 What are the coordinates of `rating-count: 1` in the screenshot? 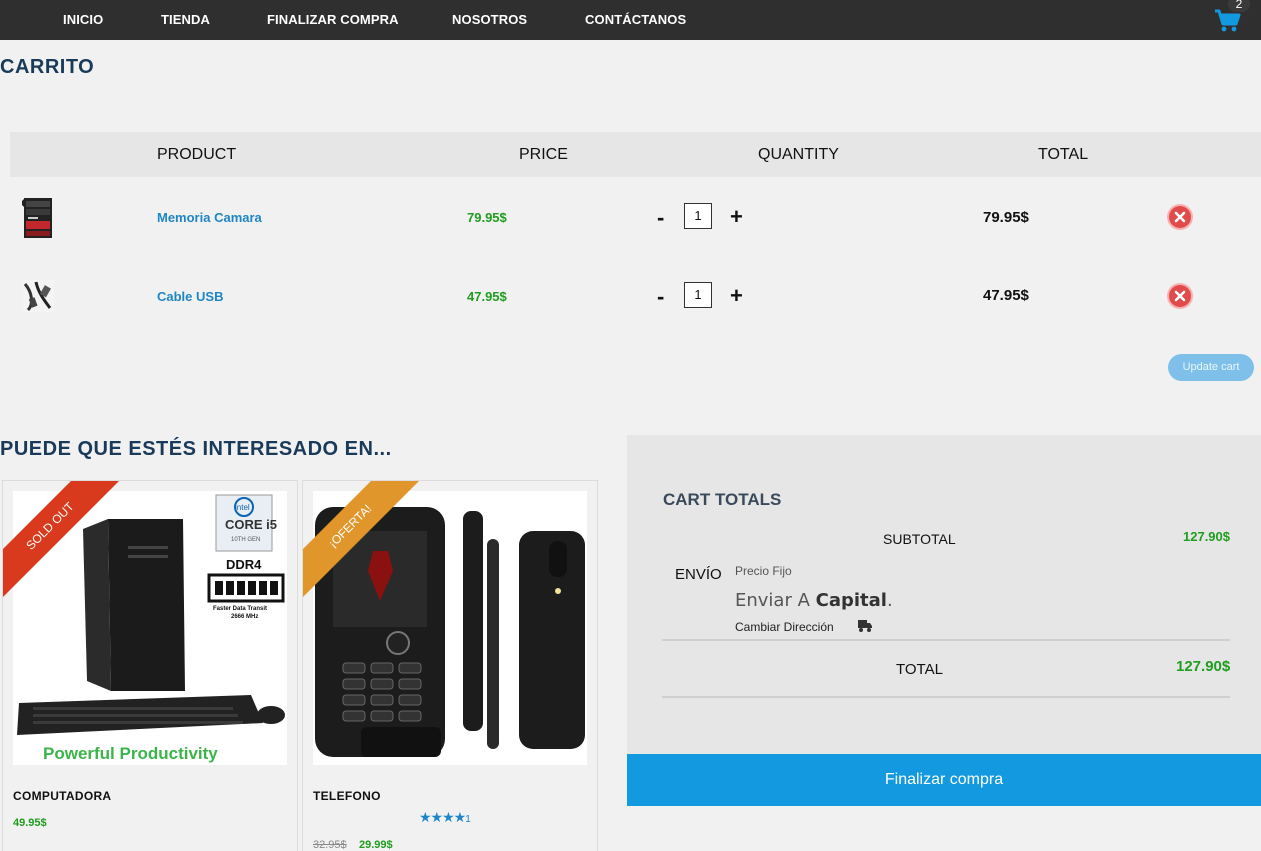 It's located at (468, 819).